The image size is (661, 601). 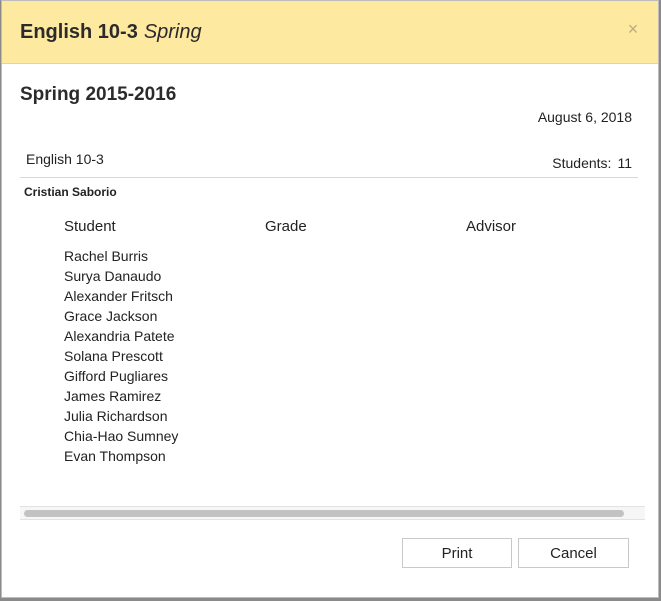 I want to click on teacher-name: Cristian Saborio, so click(x=70, y=192).